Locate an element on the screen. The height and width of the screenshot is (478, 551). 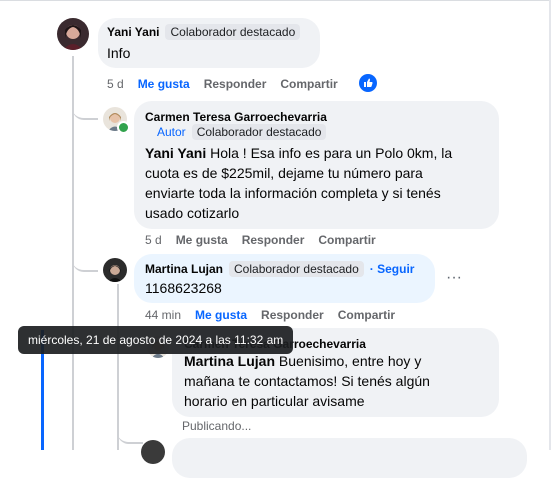
badge-author: Autor is located at coordinates (171, 132).